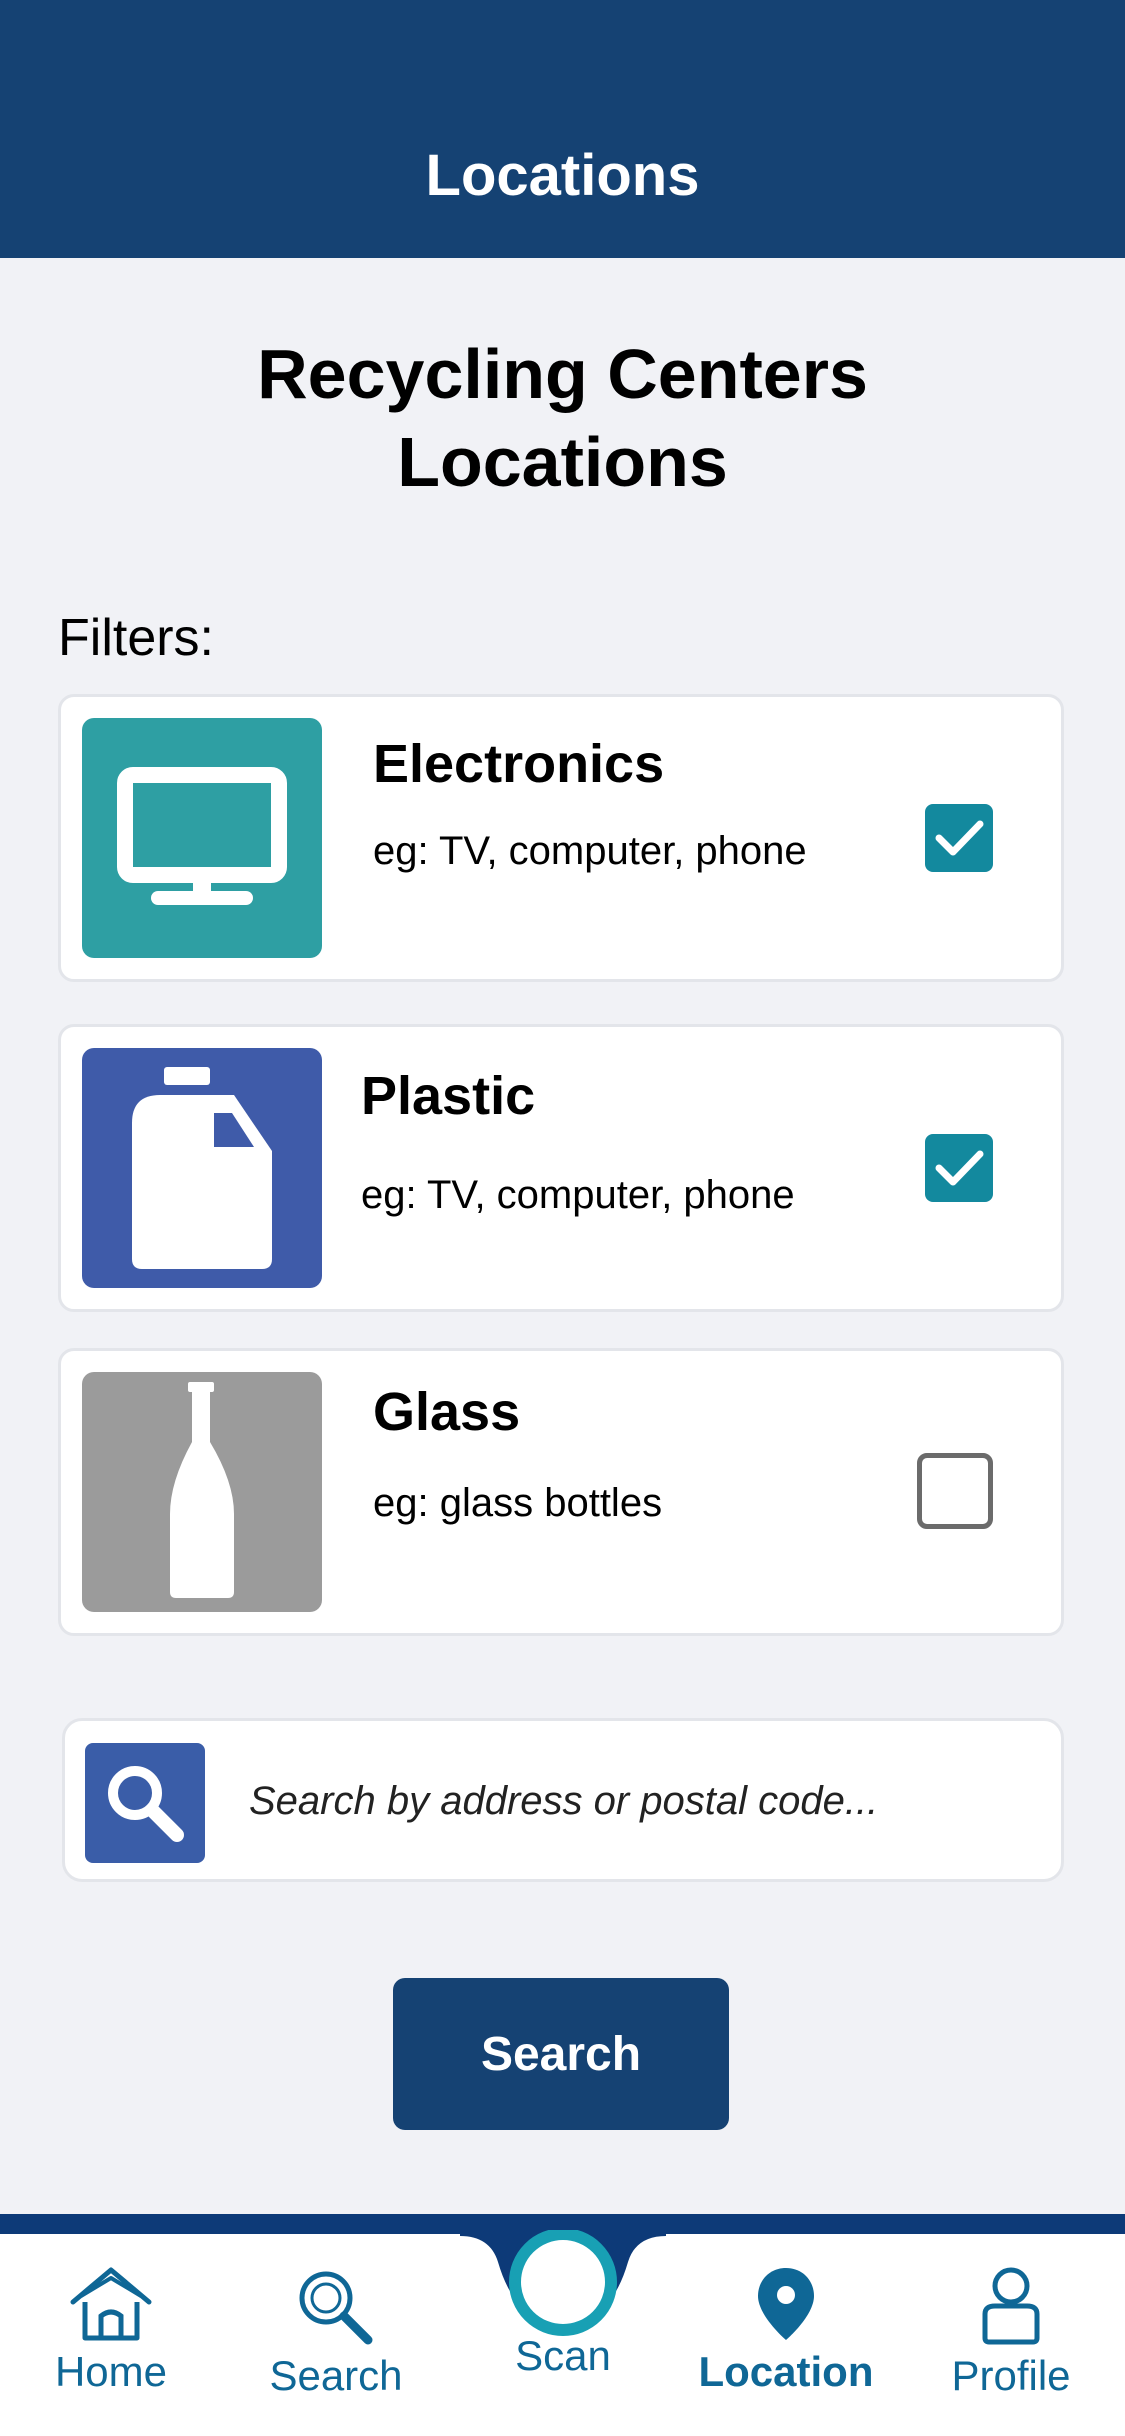 Image resolution: width=1125 pixels, height=2436 pixels. I want to click on nav-label: Home, so click(111, 2371).